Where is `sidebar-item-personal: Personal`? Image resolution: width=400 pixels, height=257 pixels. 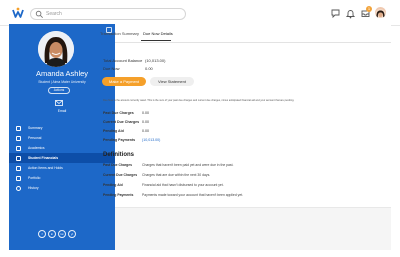
sidebar-item-personal: Personal is located at coordinates (62, 138).